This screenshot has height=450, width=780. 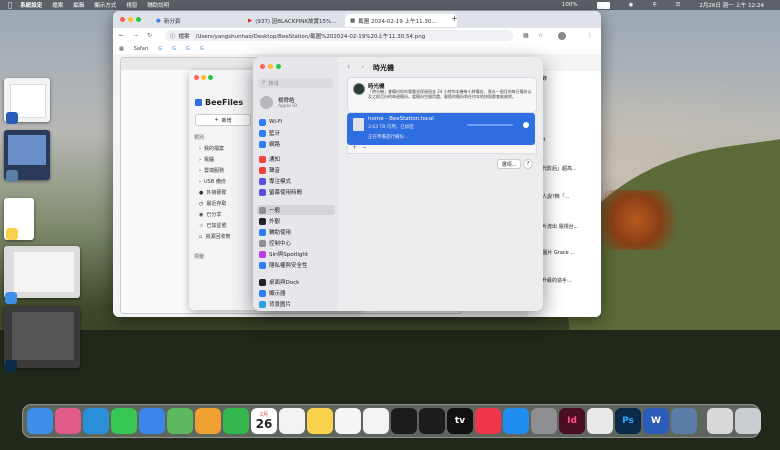 I want to click on tv-icon: tv, so click(x=460, y=421).